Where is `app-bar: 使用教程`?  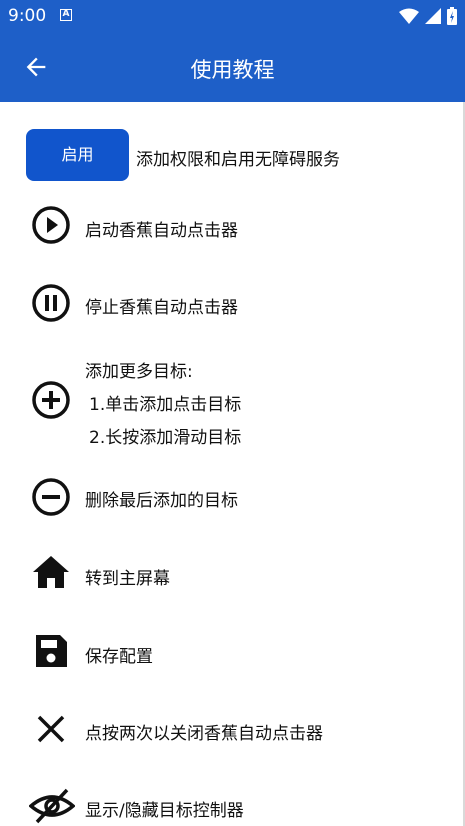
app-bar: 使用教程 is located at coordinates (232, 67).